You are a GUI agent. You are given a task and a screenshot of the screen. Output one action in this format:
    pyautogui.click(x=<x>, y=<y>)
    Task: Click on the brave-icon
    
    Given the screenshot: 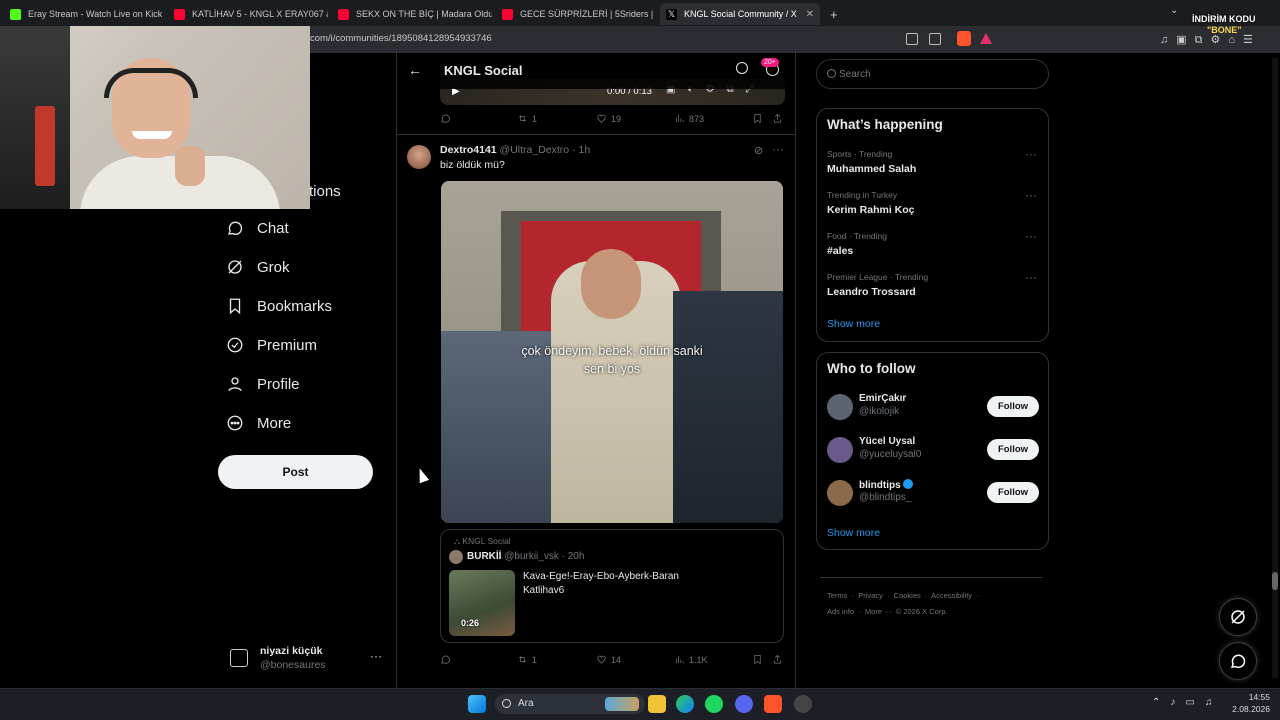 What is the action you would take?
    pyautogui.click(x=773, y=704)
    